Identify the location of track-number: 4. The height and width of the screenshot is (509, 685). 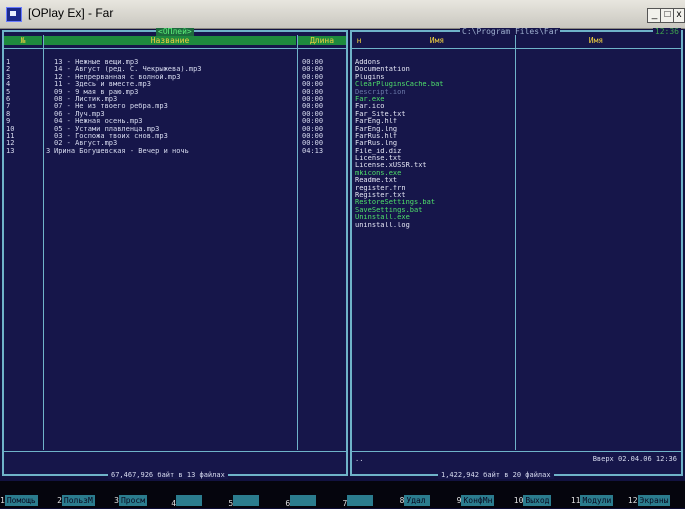
(8, 85).